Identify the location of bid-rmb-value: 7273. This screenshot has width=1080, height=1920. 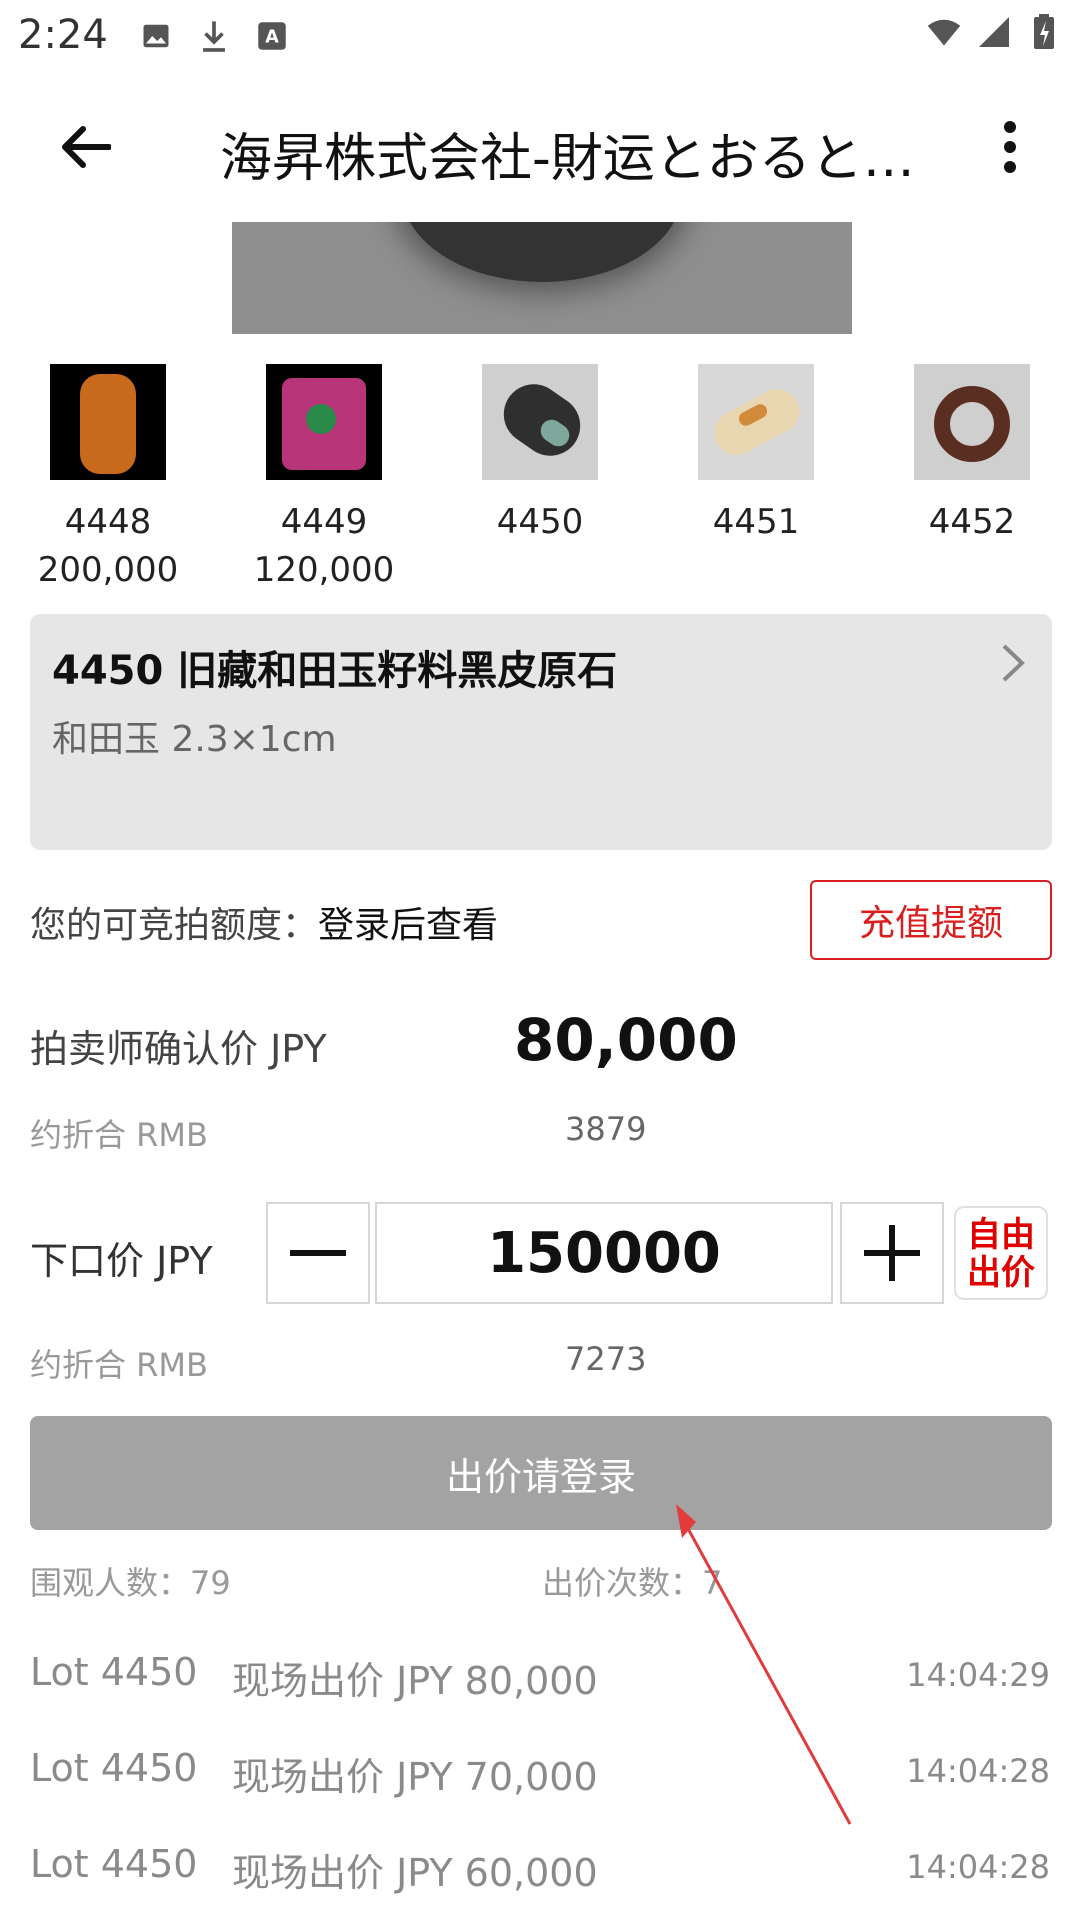
(606, 1359).